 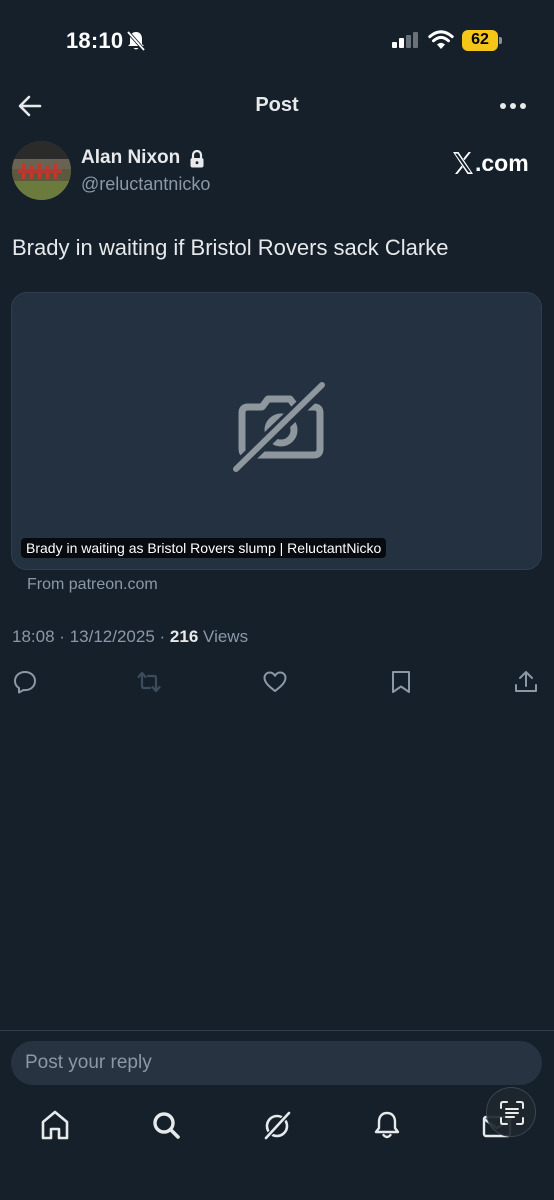 What do you see at coordinates (277, 1125) in the screenshot?
I see `grok-icon` at bounding box center [277, 1125].